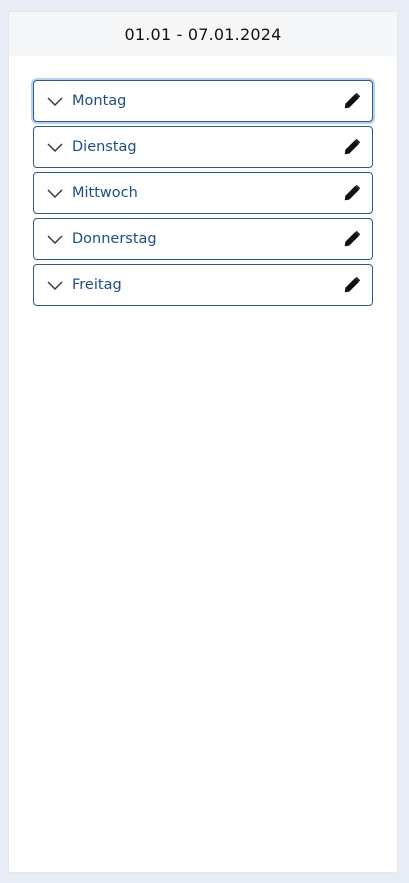 Image resolution: width=409 pixels, height=883 pixels. Describe the element at coordinates (105, 193) in the screenshot. I see `day-label: Mittwoch` at that location.